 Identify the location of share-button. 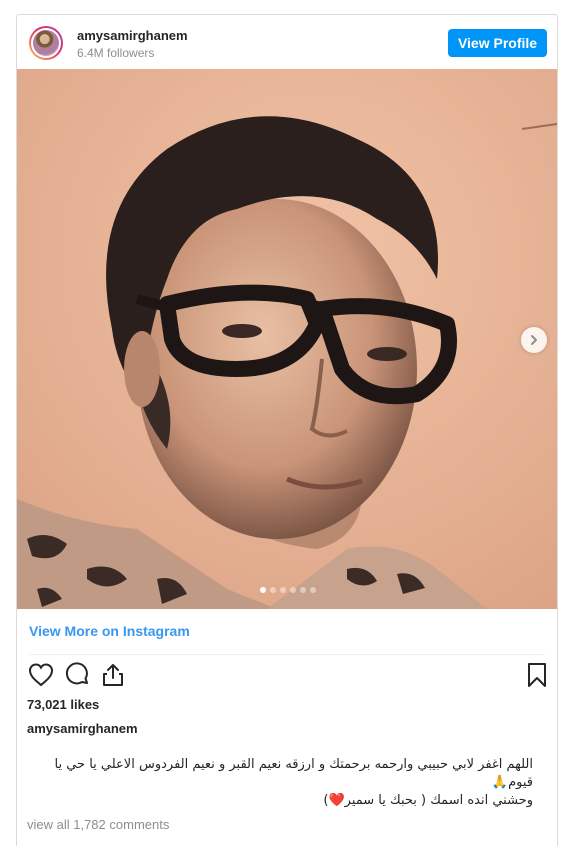
(113, 675).